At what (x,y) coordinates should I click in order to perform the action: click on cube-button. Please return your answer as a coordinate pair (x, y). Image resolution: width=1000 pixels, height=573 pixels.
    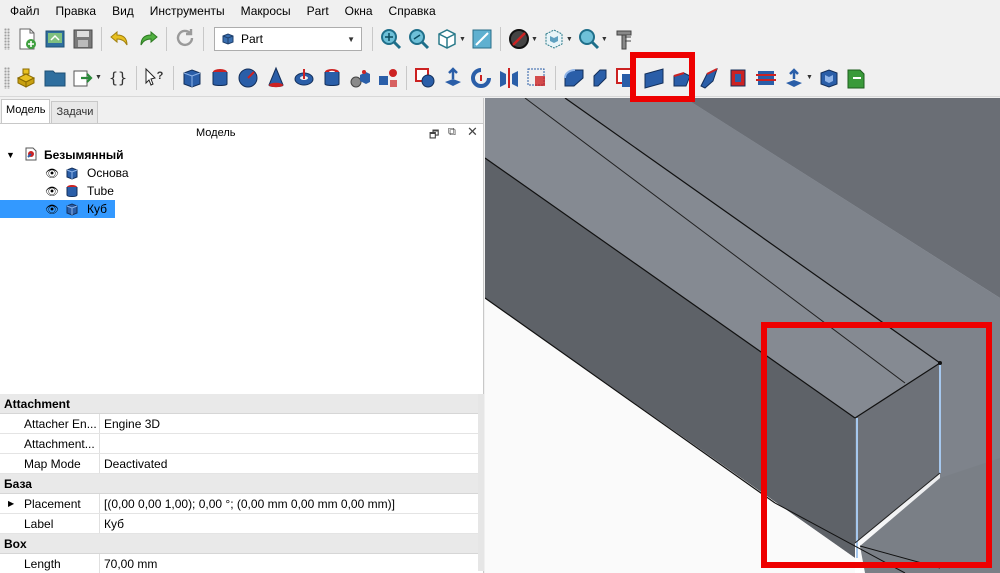
    Looking at the image, I should click on (192, 78).